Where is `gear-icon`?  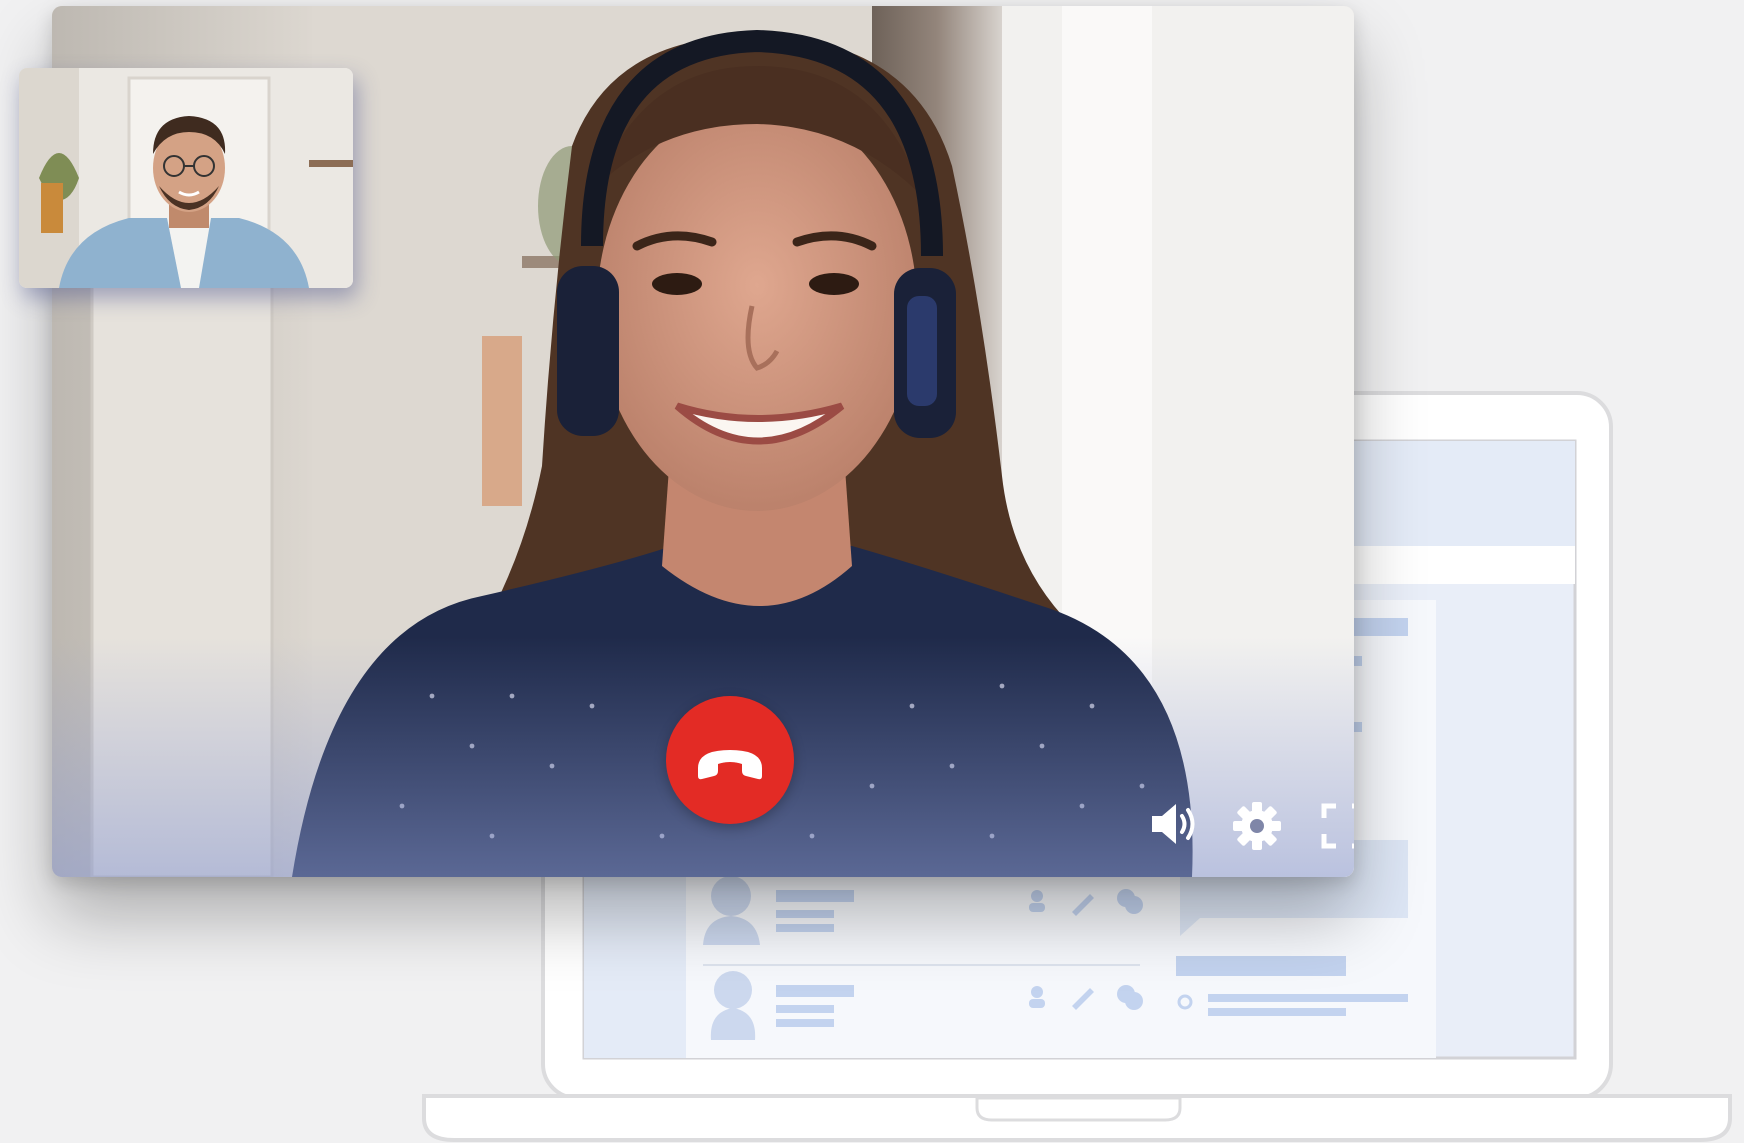
gear-icon is located at coordinates (1257, 826).